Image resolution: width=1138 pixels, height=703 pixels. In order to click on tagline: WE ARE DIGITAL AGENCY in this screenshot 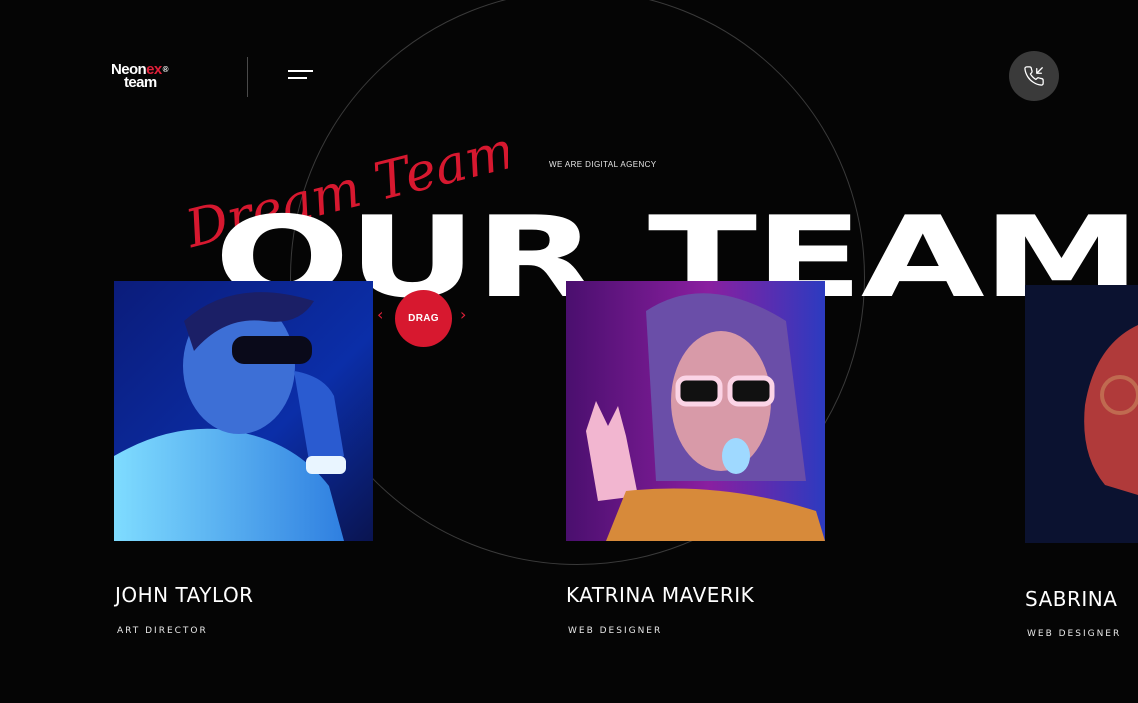, I will do `click(603, 164)`.